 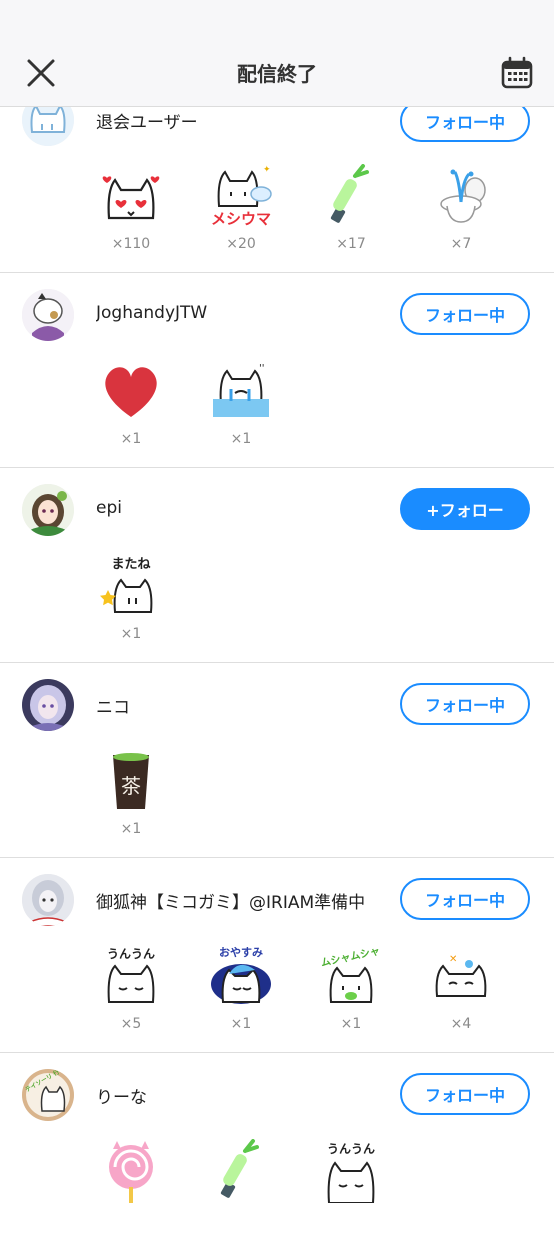 I want to click on calendar-icon, so click(x=517, y=72).